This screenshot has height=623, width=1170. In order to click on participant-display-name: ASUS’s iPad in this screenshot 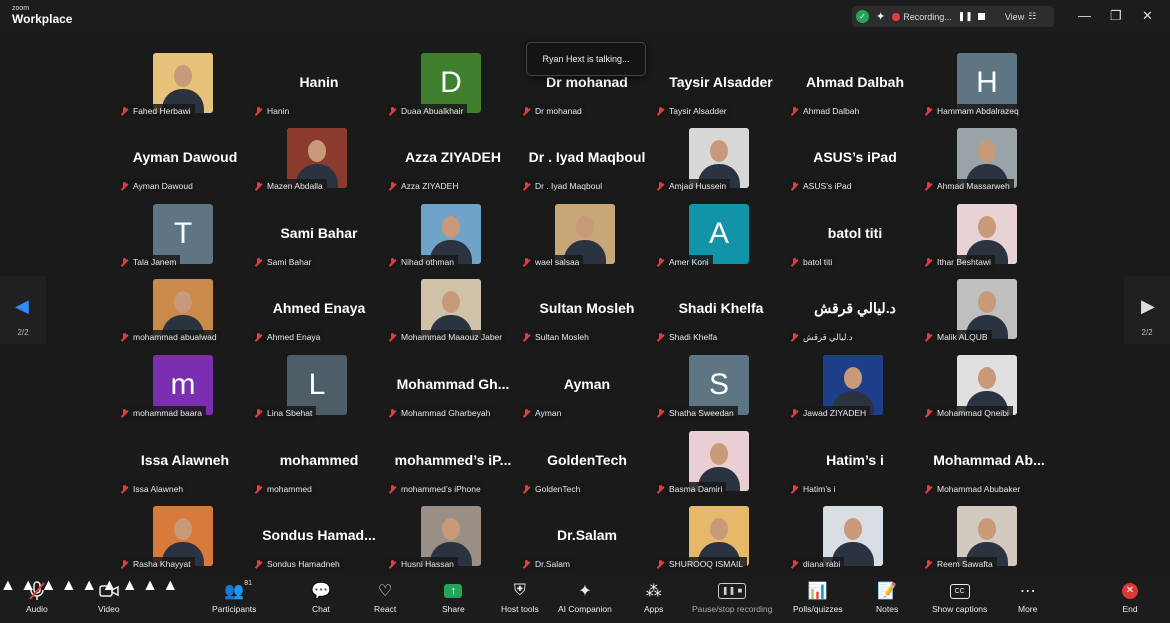, I will do `click(855, 157)`.